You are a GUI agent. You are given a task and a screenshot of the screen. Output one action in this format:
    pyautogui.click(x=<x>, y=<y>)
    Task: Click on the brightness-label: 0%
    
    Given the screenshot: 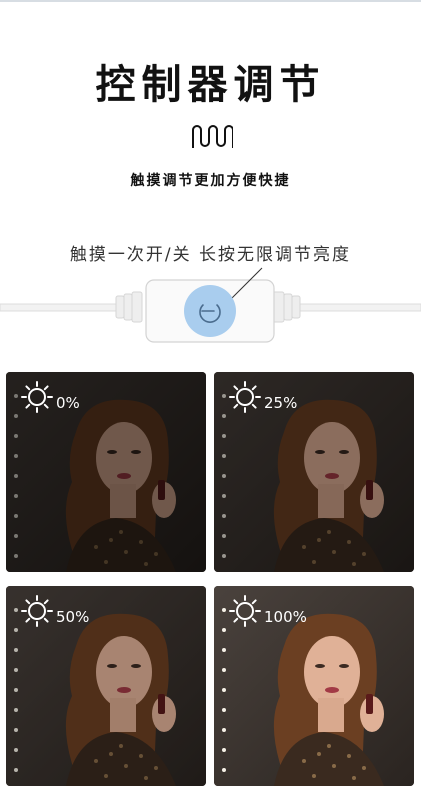 What is the action you would take?
    pyautogui.click(x=68, y=403)
    